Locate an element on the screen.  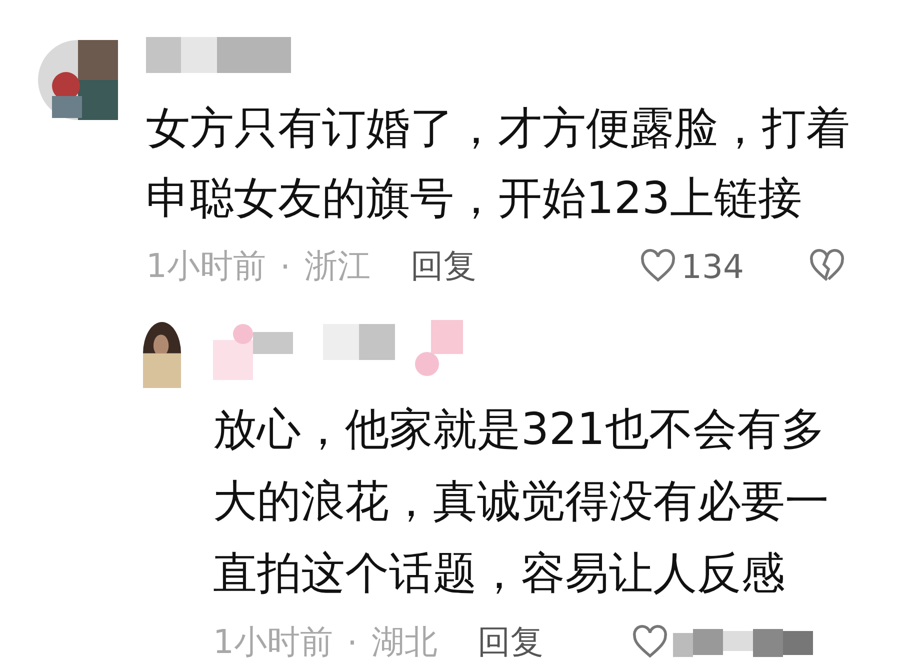
comment-text: 女方只有订婚了，才方便露脸，打着申聪女友的旗号，开始123上链接 is located at coordinates (498, 164).